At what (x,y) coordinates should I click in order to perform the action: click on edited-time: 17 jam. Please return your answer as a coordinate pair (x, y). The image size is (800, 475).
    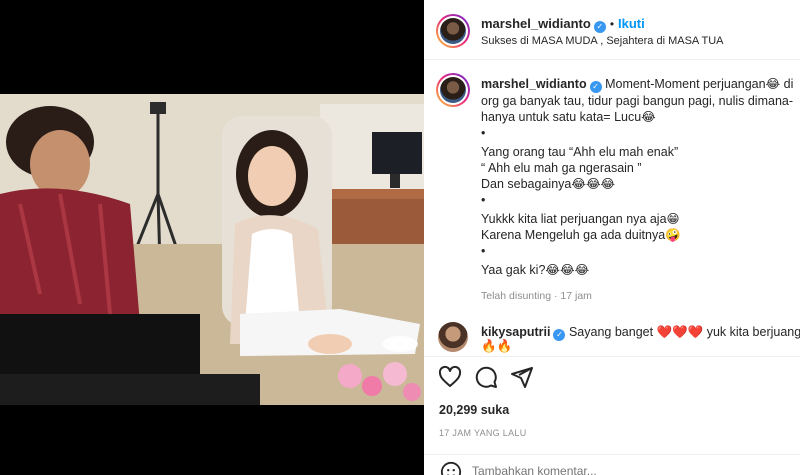
    Looking at the image, I should click on (576, 296).